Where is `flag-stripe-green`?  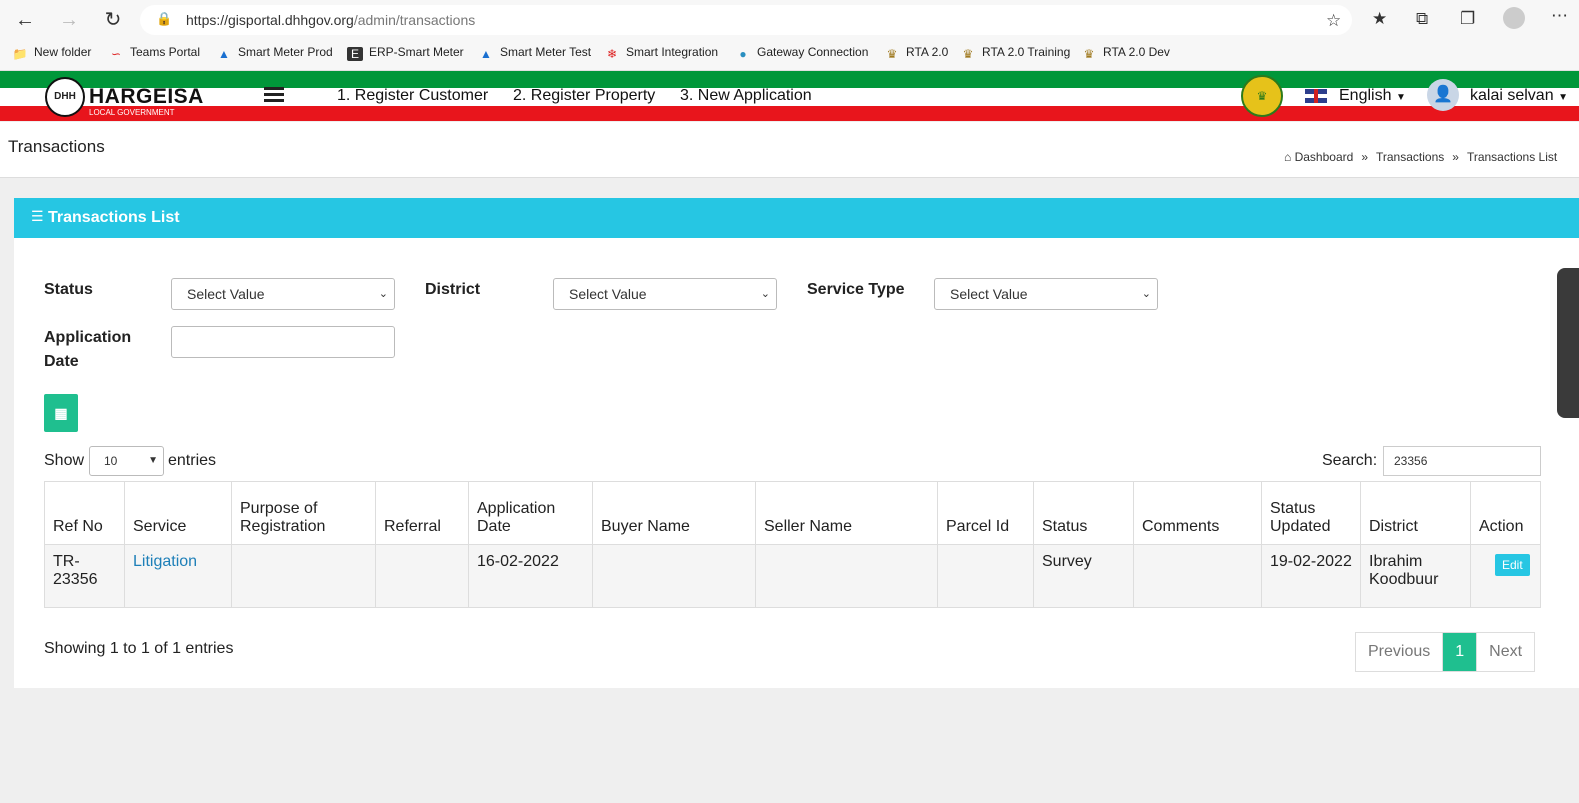
flag-stripe-green is located at coordinates (789, 79).